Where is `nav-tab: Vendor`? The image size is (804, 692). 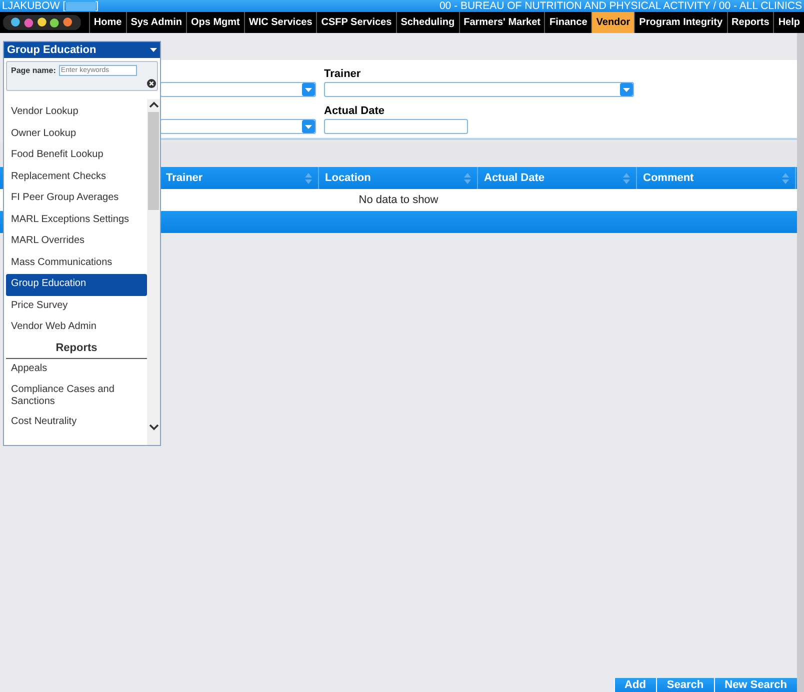
nav-tab: Vendor is located at coordinates (612, 22).